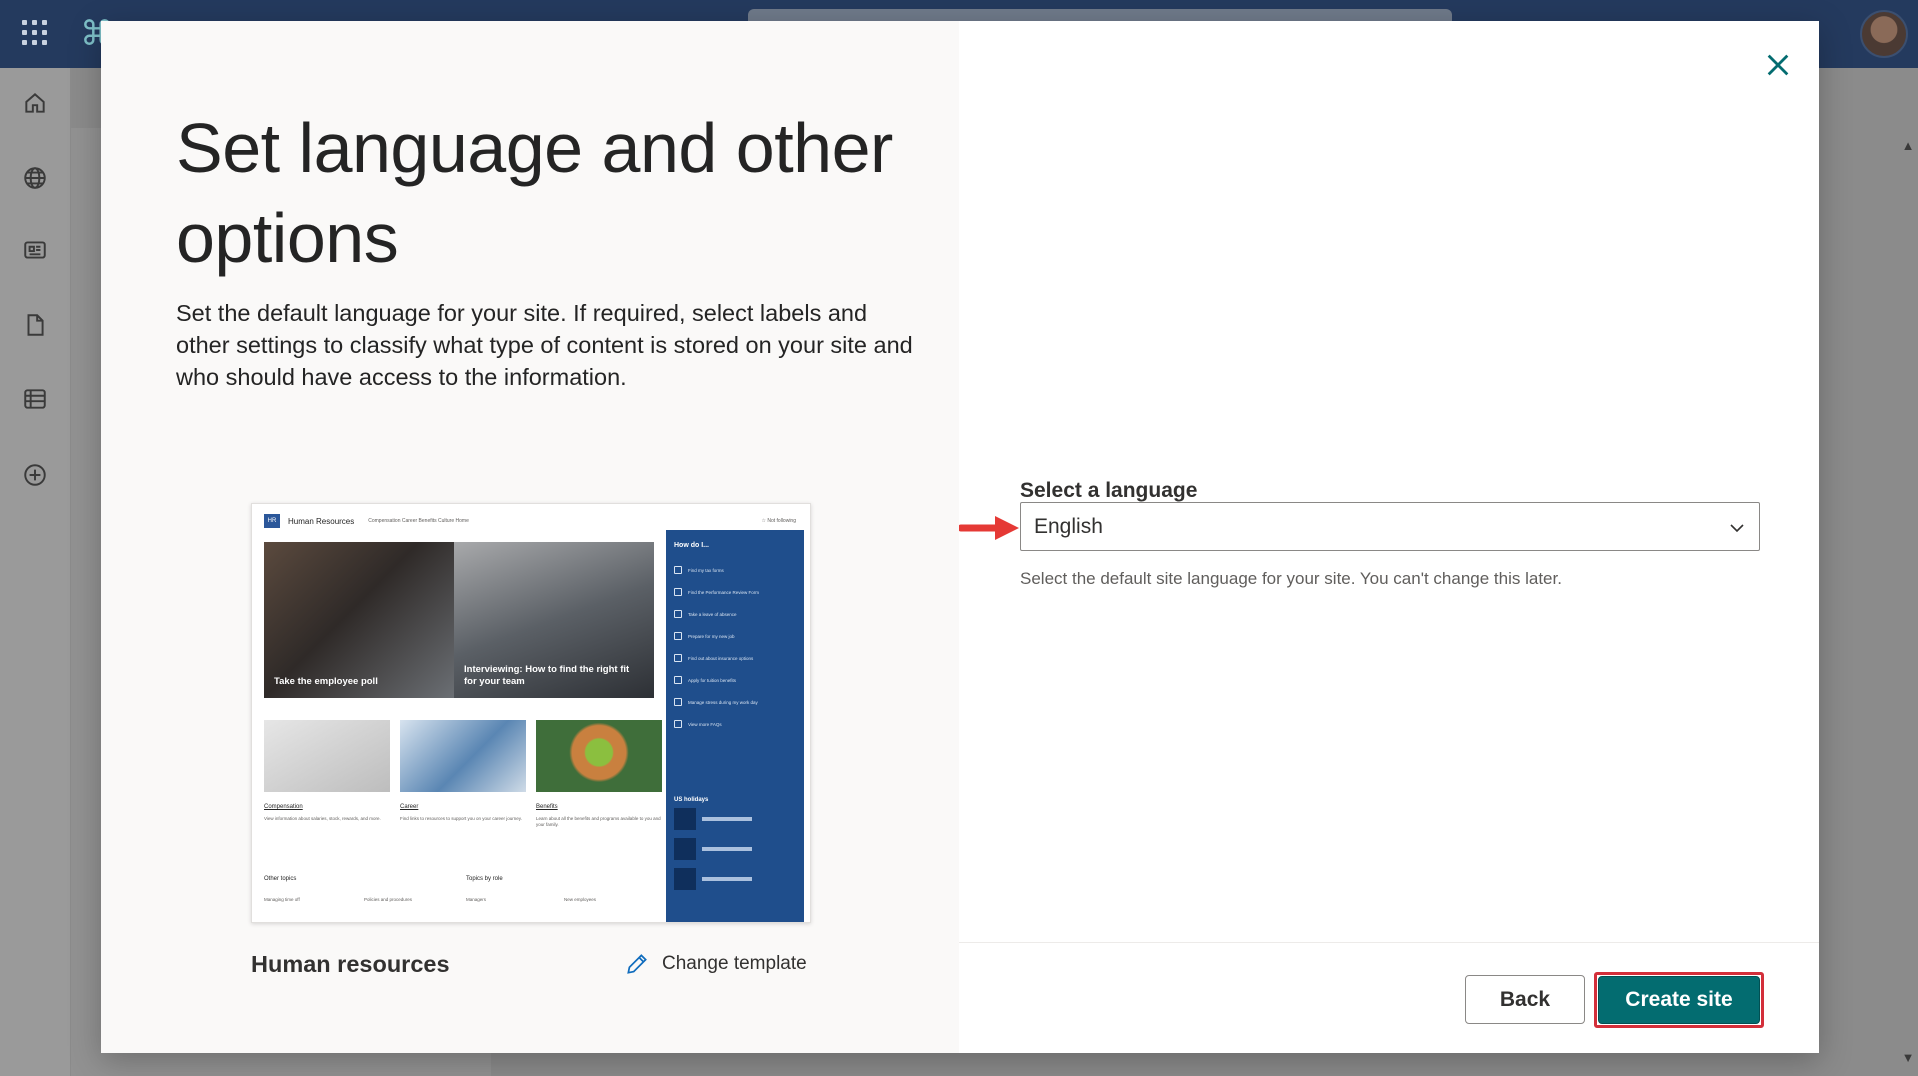  I want to click on preview-side-item: Take a leave of absence, so click(735, 614).